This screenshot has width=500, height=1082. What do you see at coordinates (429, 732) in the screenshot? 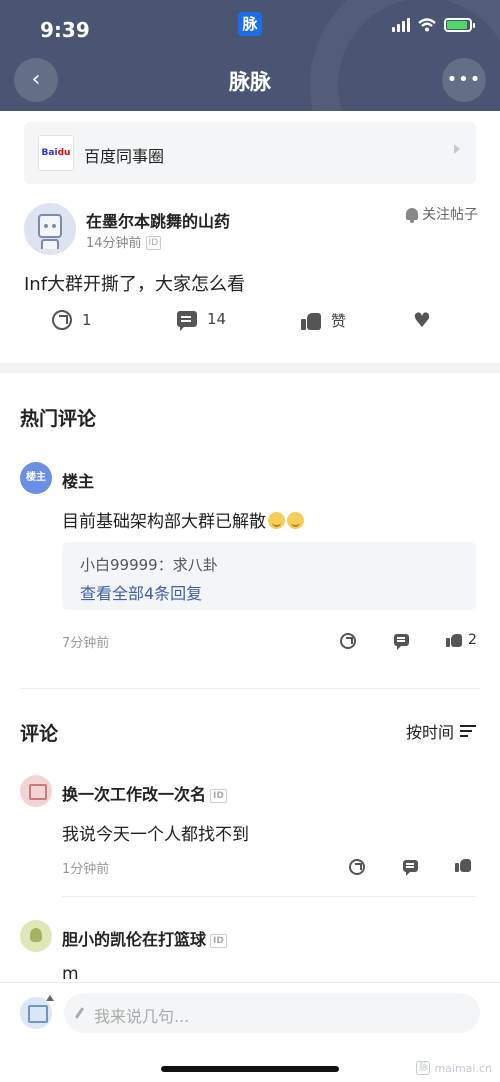
I see `sort-label: 按时间` at bounding box center [429, 732].